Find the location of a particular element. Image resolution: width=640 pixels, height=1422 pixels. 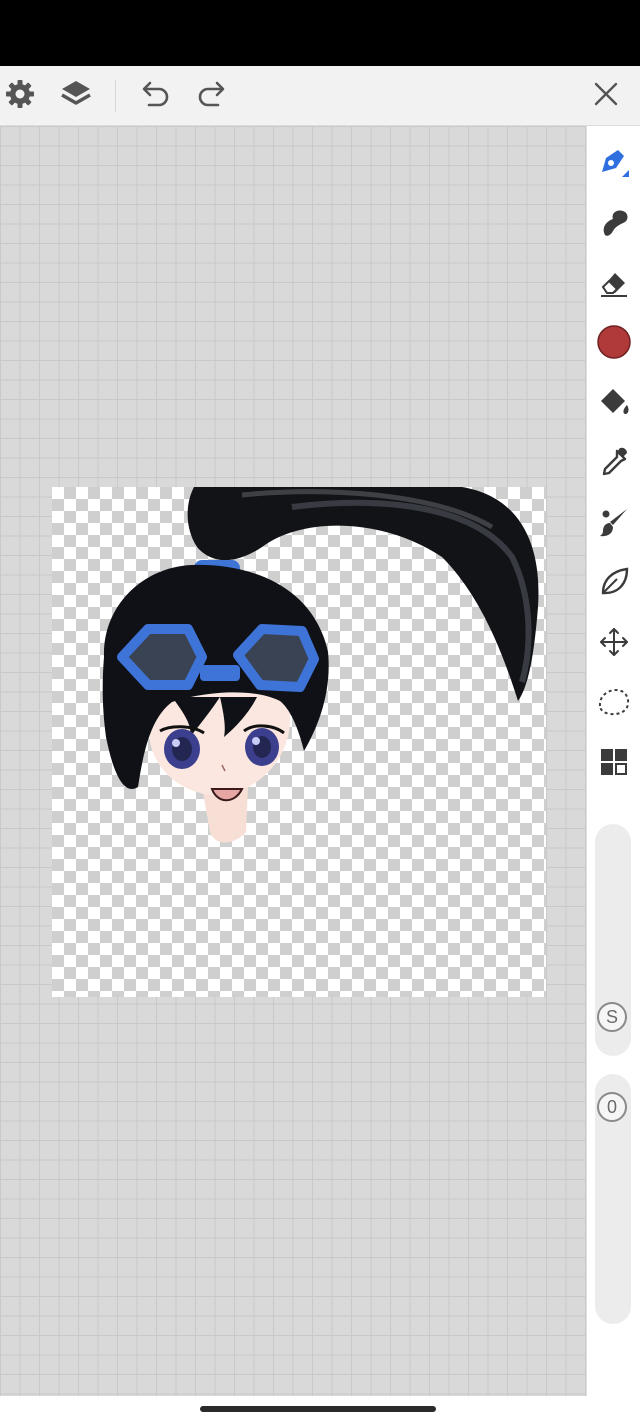

layers-icon is located at coordinates (76, 96).